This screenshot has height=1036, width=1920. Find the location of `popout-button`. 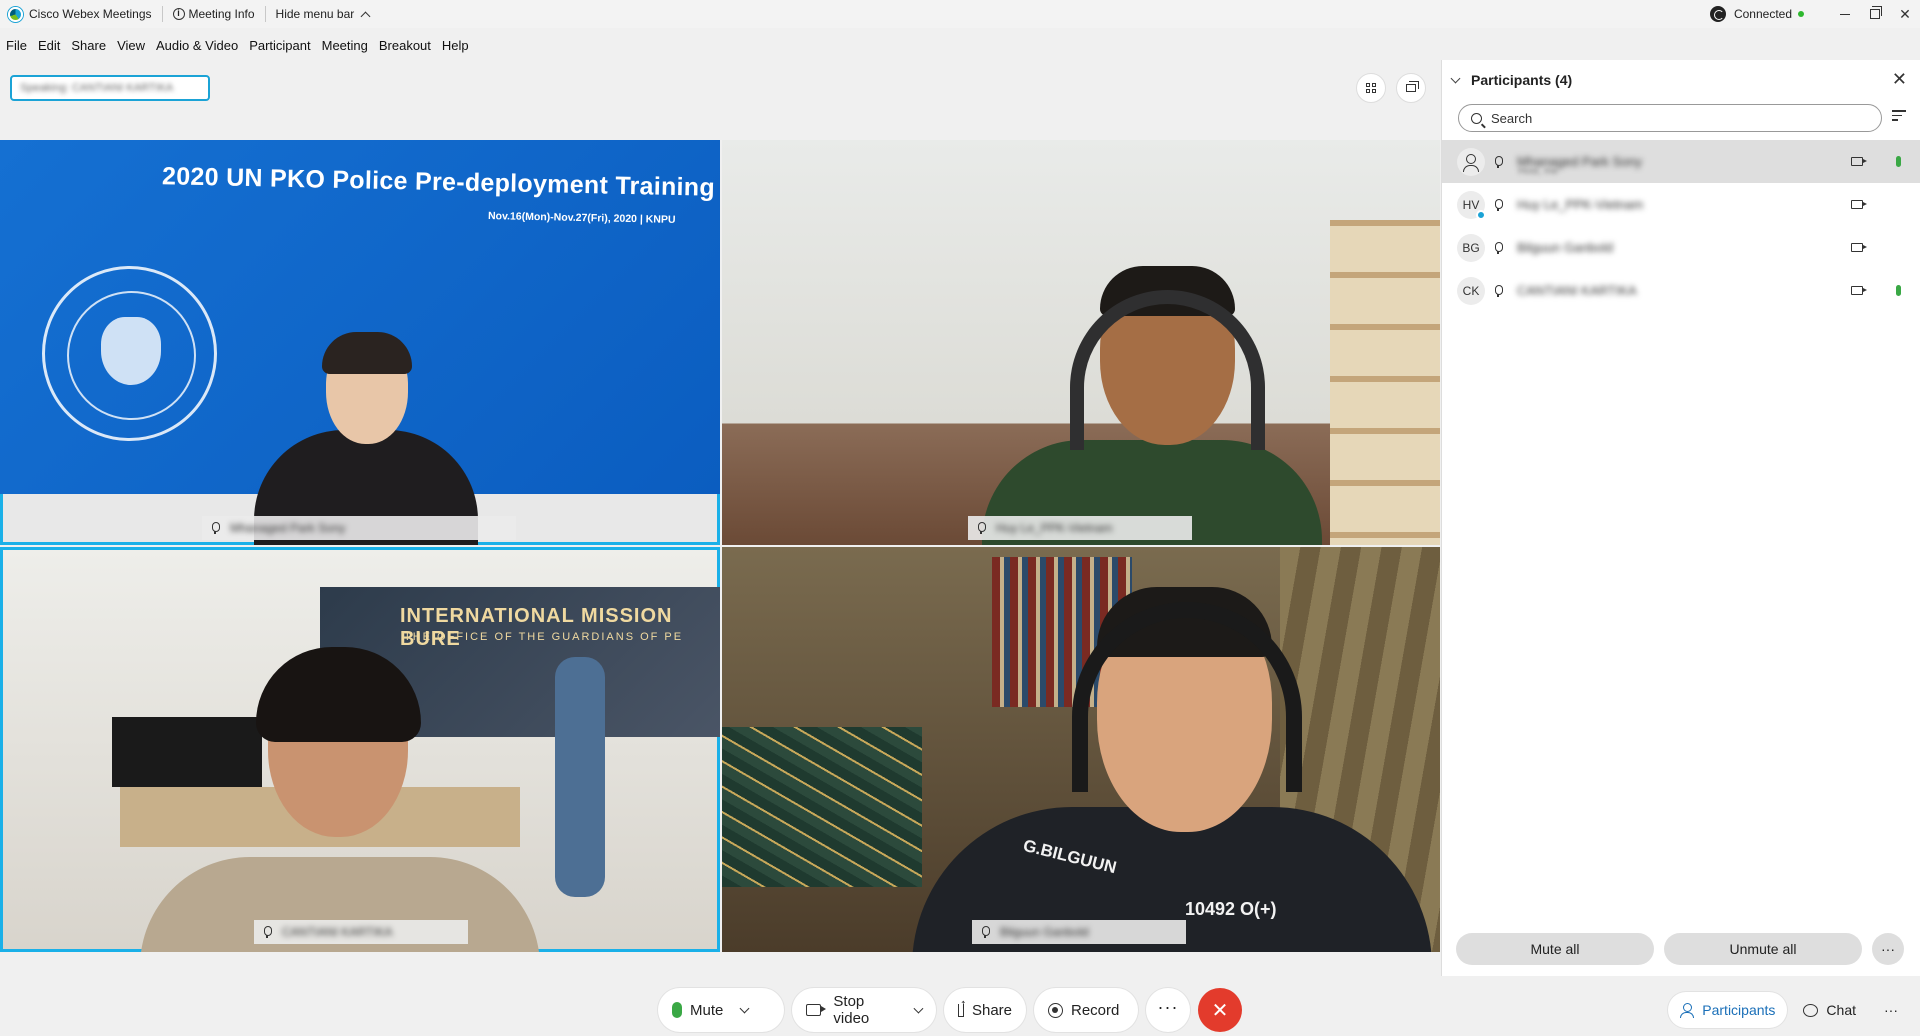

popout-button is located at coordinates (1411, 88).